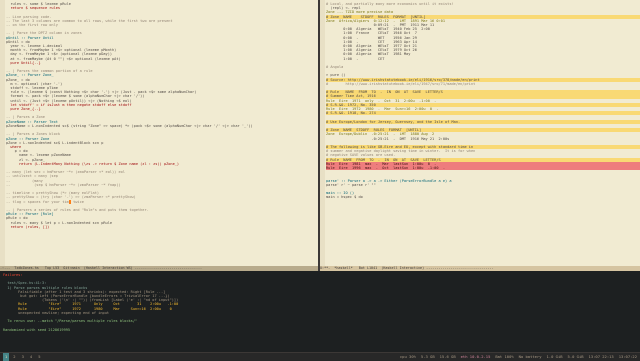 The width and height of the screenshot is (640, 361). Describe the element at coordinates (28, 226) in the screenshot. I see `code-line: return (rules, [])` at that location.